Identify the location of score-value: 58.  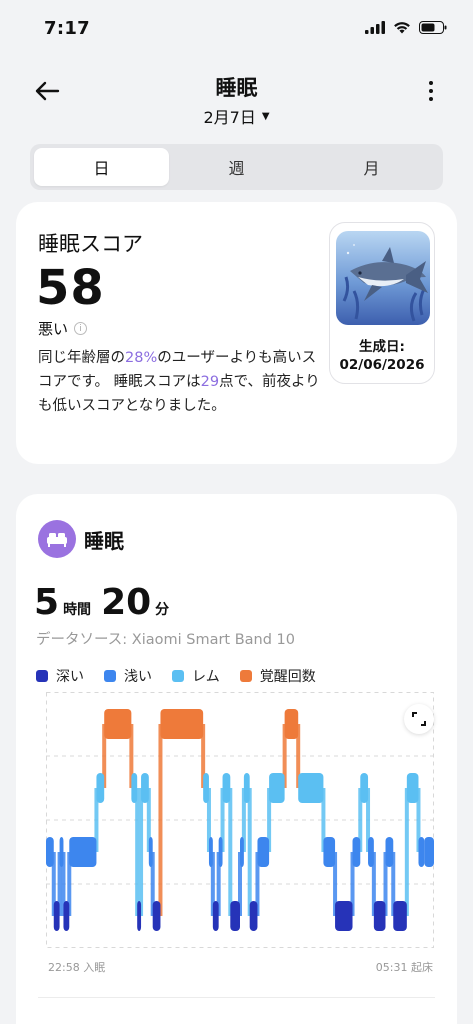
(70, 288).